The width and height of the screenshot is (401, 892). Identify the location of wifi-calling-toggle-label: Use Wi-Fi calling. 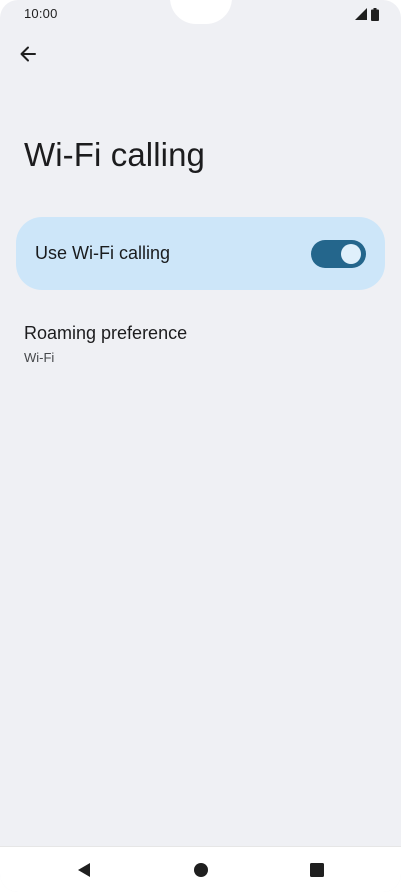
(103, 253).